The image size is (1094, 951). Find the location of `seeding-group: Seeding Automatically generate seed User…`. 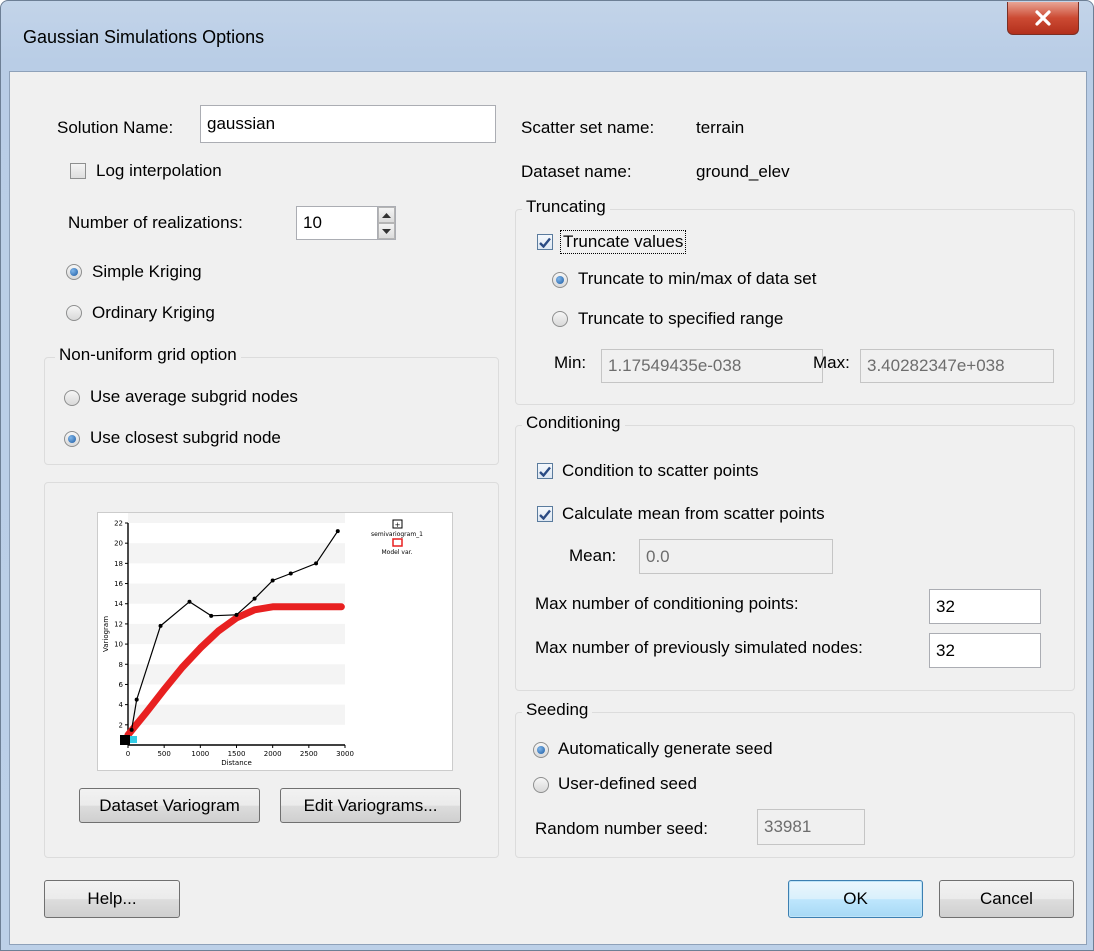

seeding-group: Seeding Automatically generate seed User… is located at coordinates (795, 779).